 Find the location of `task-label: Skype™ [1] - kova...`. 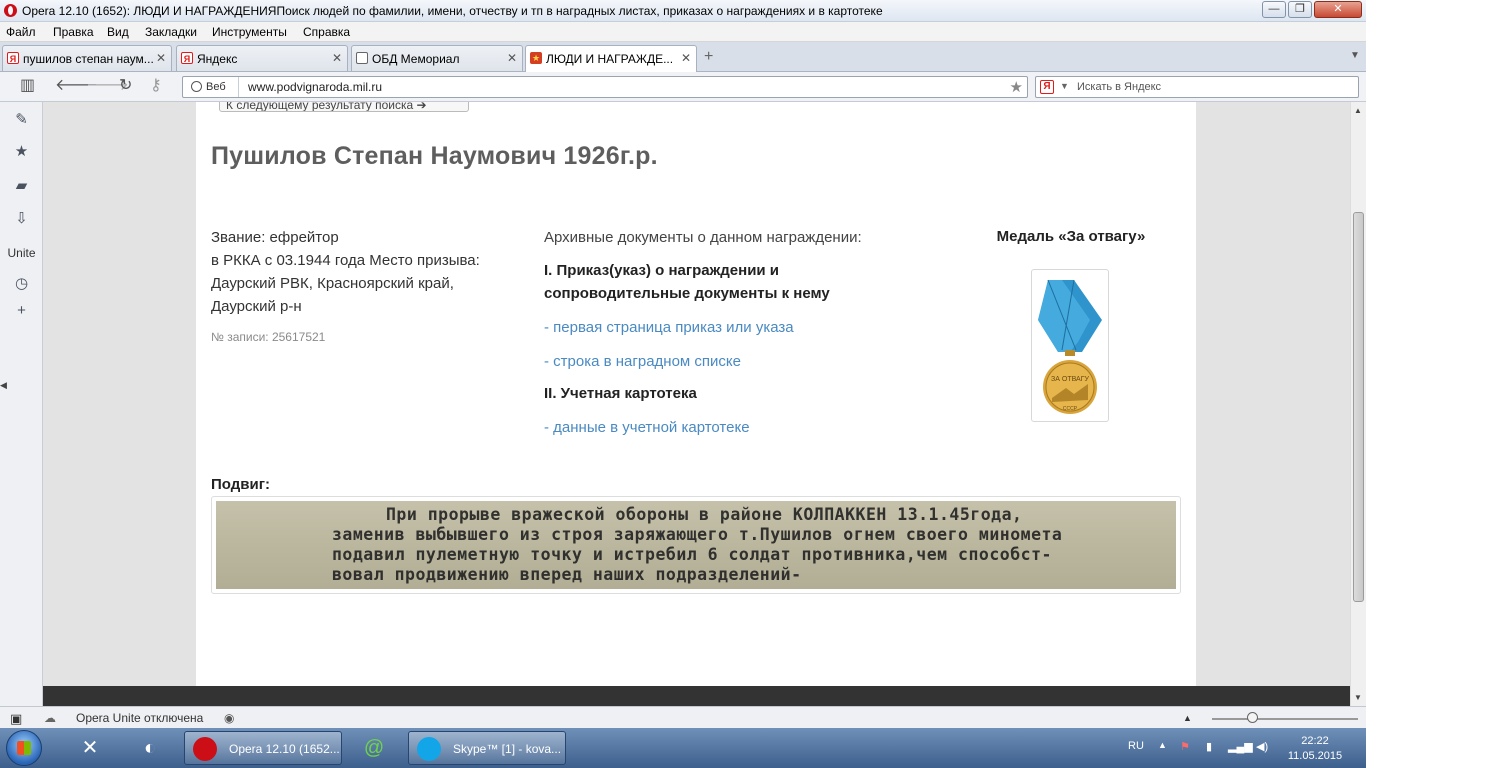

task-label: Skype™ [1] - kova... is located at coordinates (507, 749).